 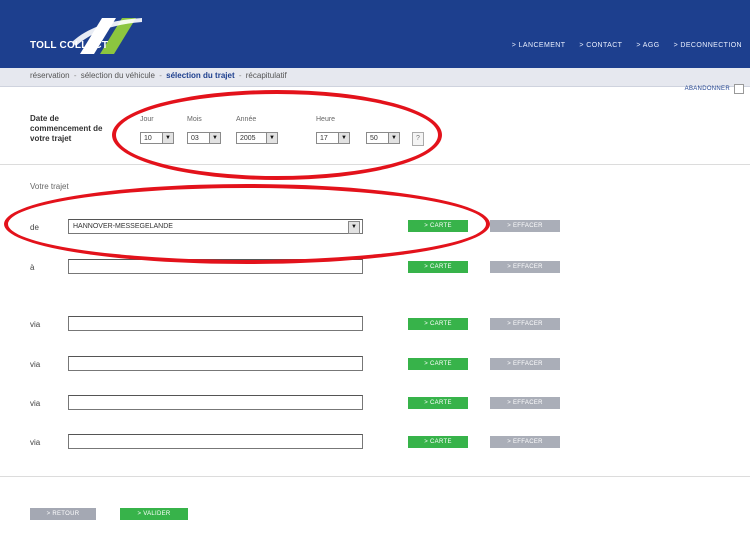 What do you see at coordinates (525, 267) in the screenshot?
I see `clear-button-to: > EFFACER` at bounding box center [525, 267].